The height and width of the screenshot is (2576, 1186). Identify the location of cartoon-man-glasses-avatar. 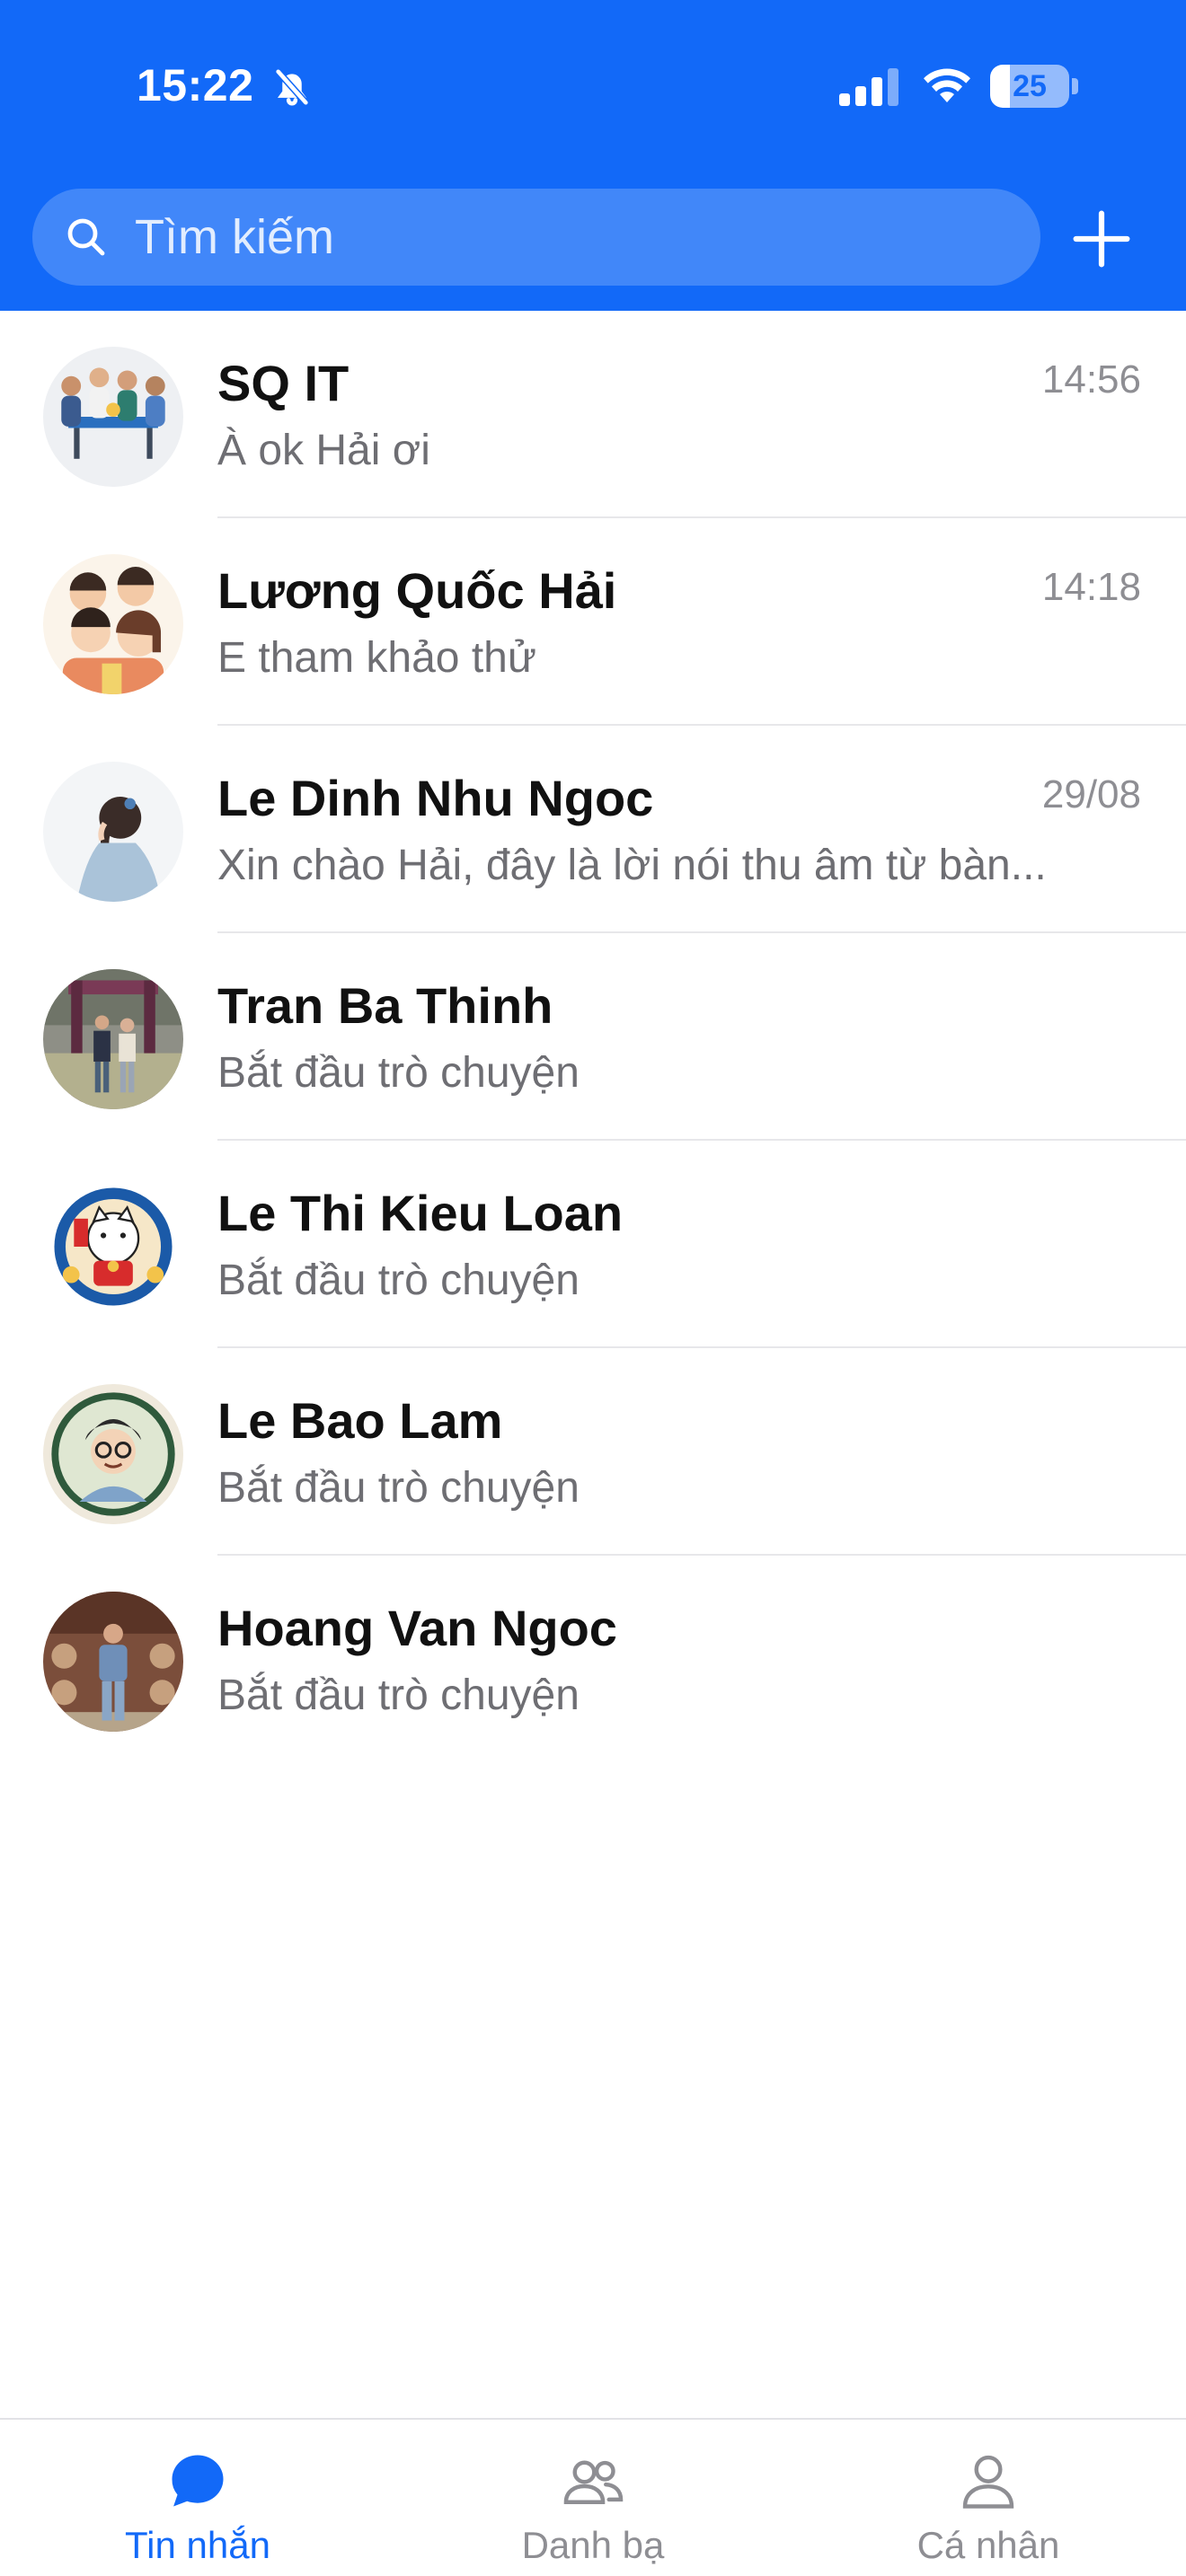
(113, 1454).